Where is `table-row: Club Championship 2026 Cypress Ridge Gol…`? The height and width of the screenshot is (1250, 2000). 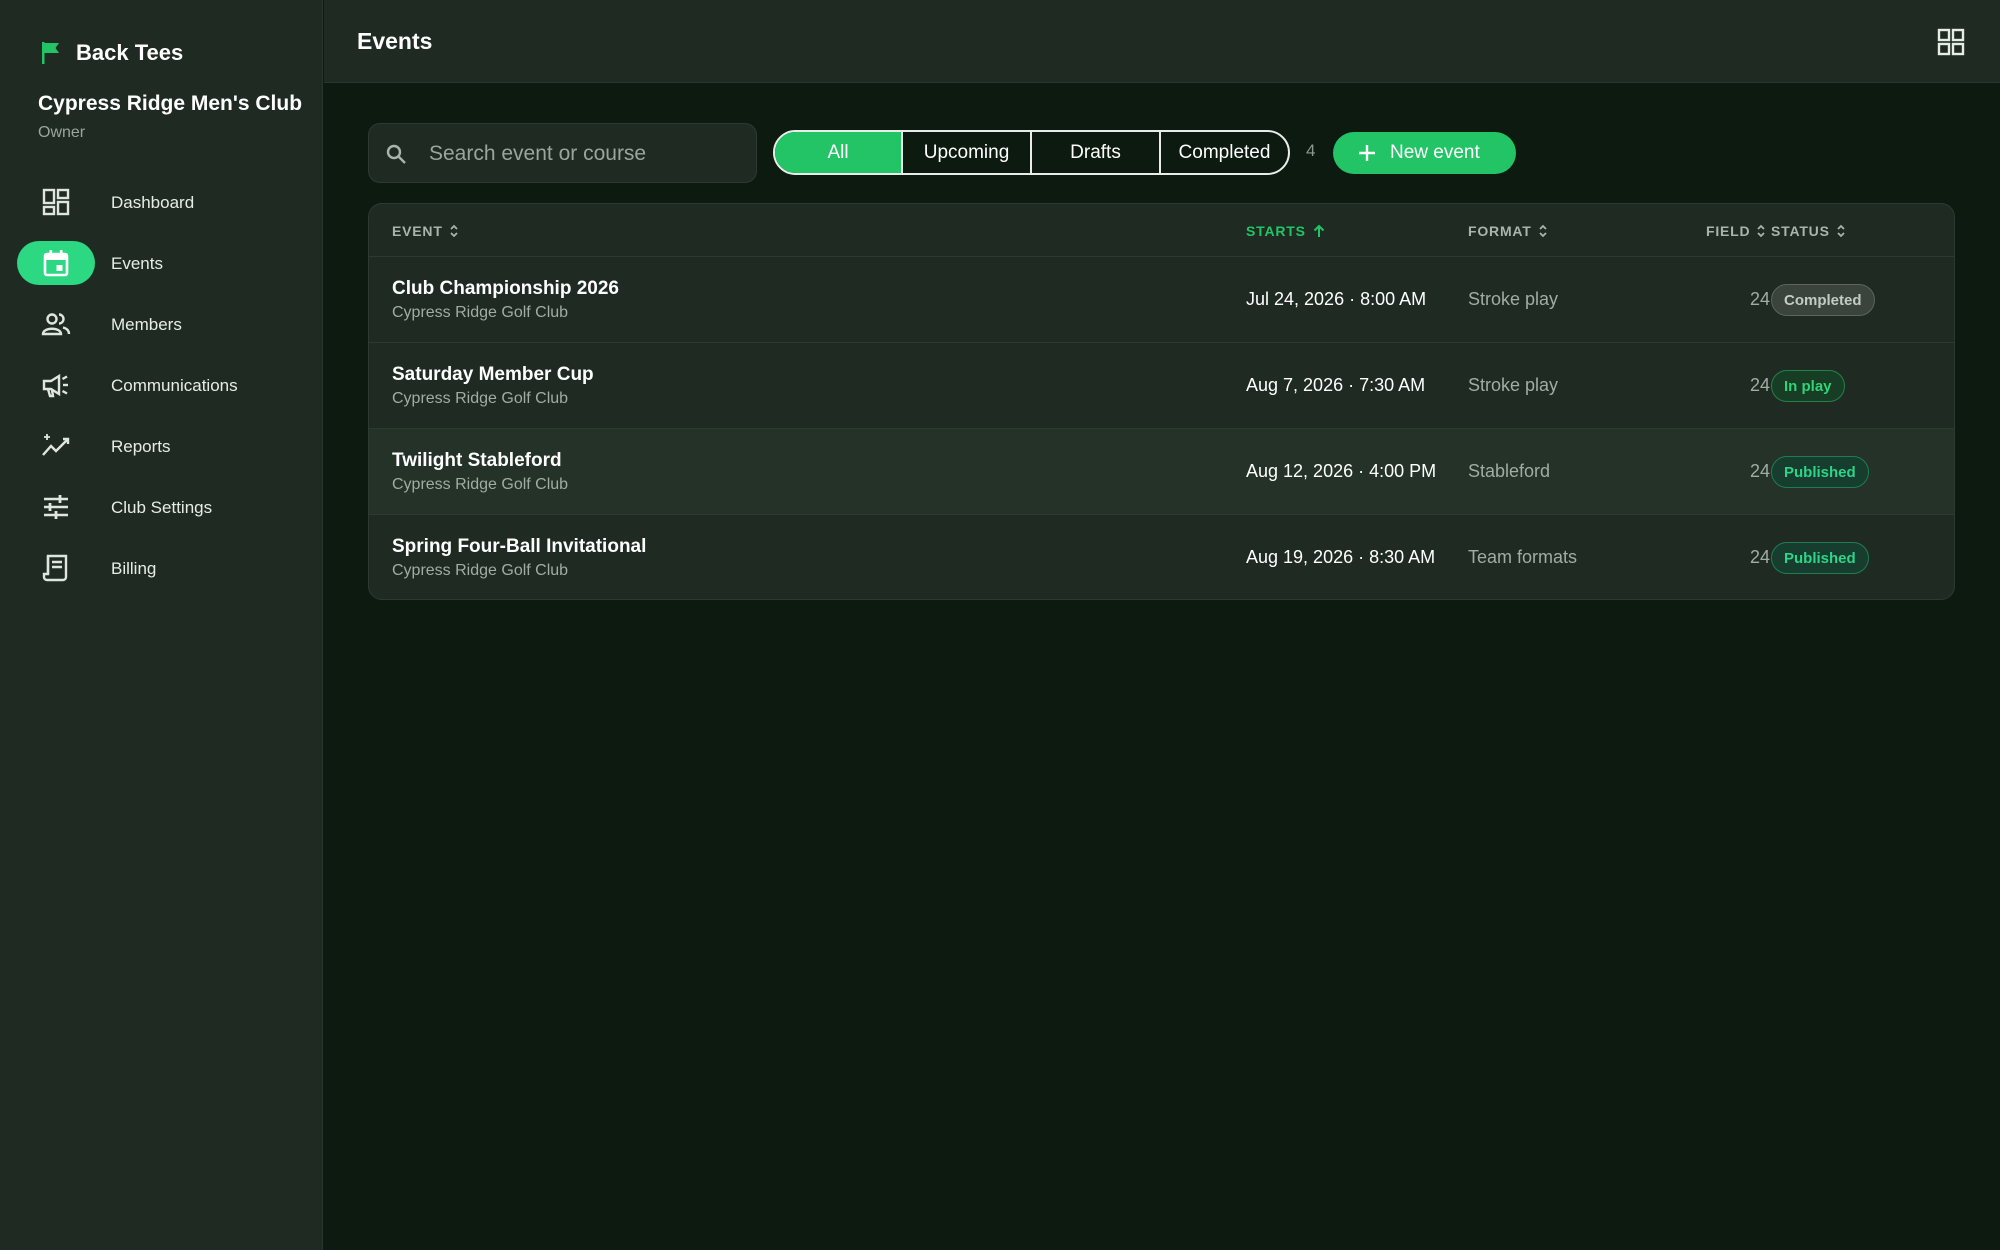
table-row: Club Championship 2026 Cypress Ridge Gol… is located at coordinates (1161, 300).